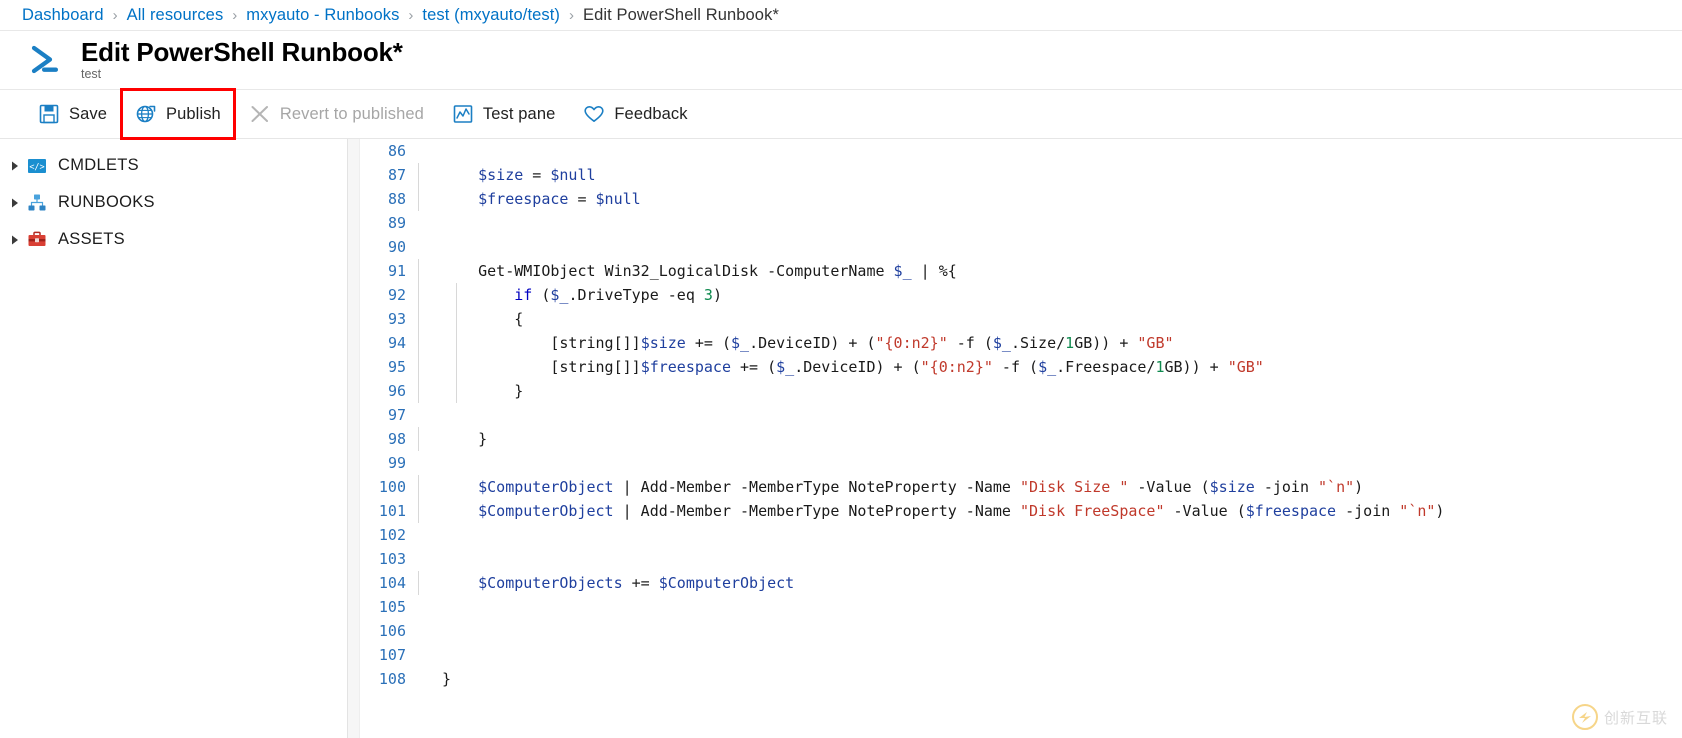 Image resolution: width=1682 pixels, height=738 pixels. Describe the element at coordinates (681, 14) in the screenshot. I see `breadcrumb-item-5: Edit PowerShell Runbook*` at that location.